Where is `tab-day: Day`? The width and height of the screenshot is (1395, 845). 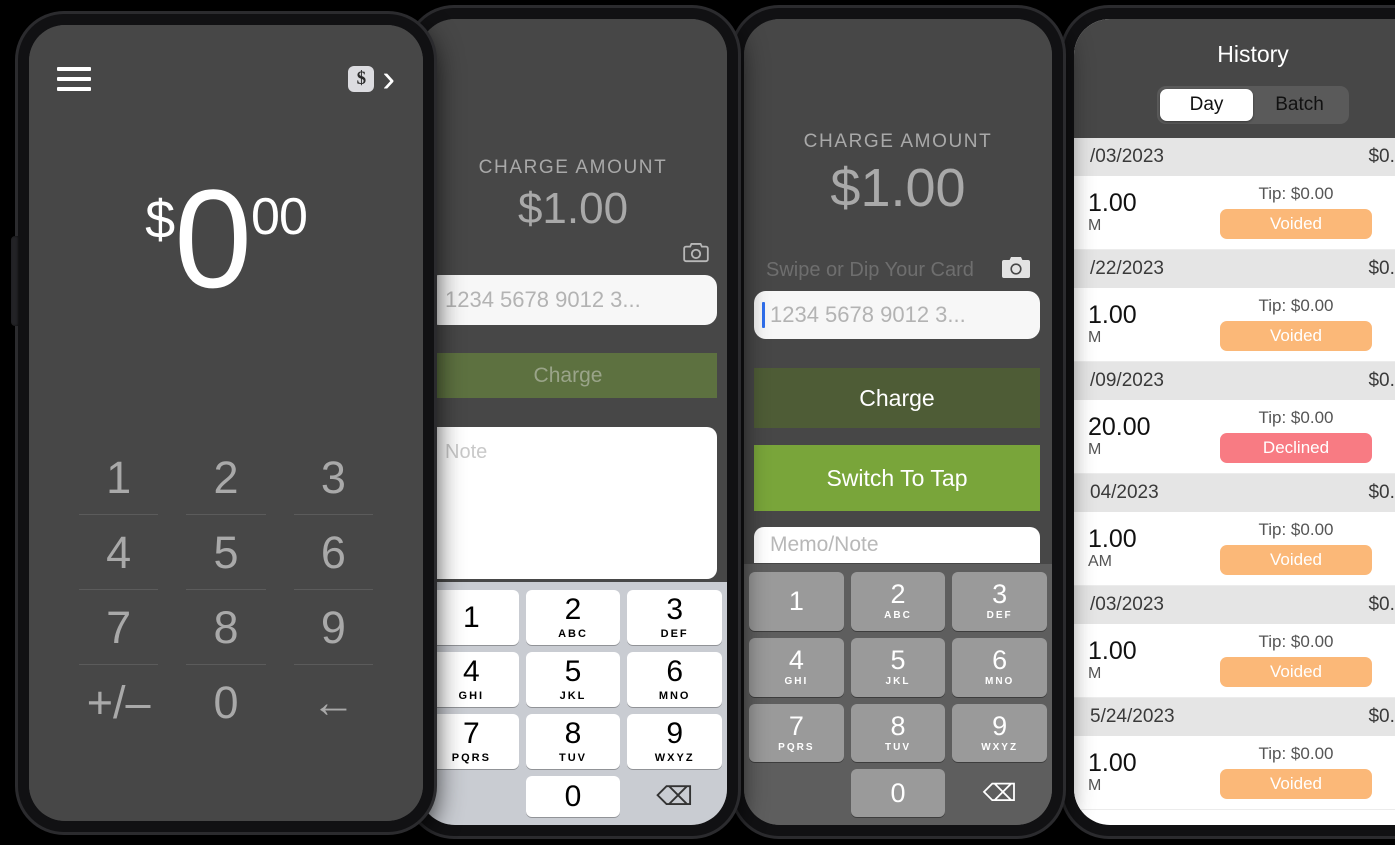
tab-day: Day is located at coordinates (1206, 105).